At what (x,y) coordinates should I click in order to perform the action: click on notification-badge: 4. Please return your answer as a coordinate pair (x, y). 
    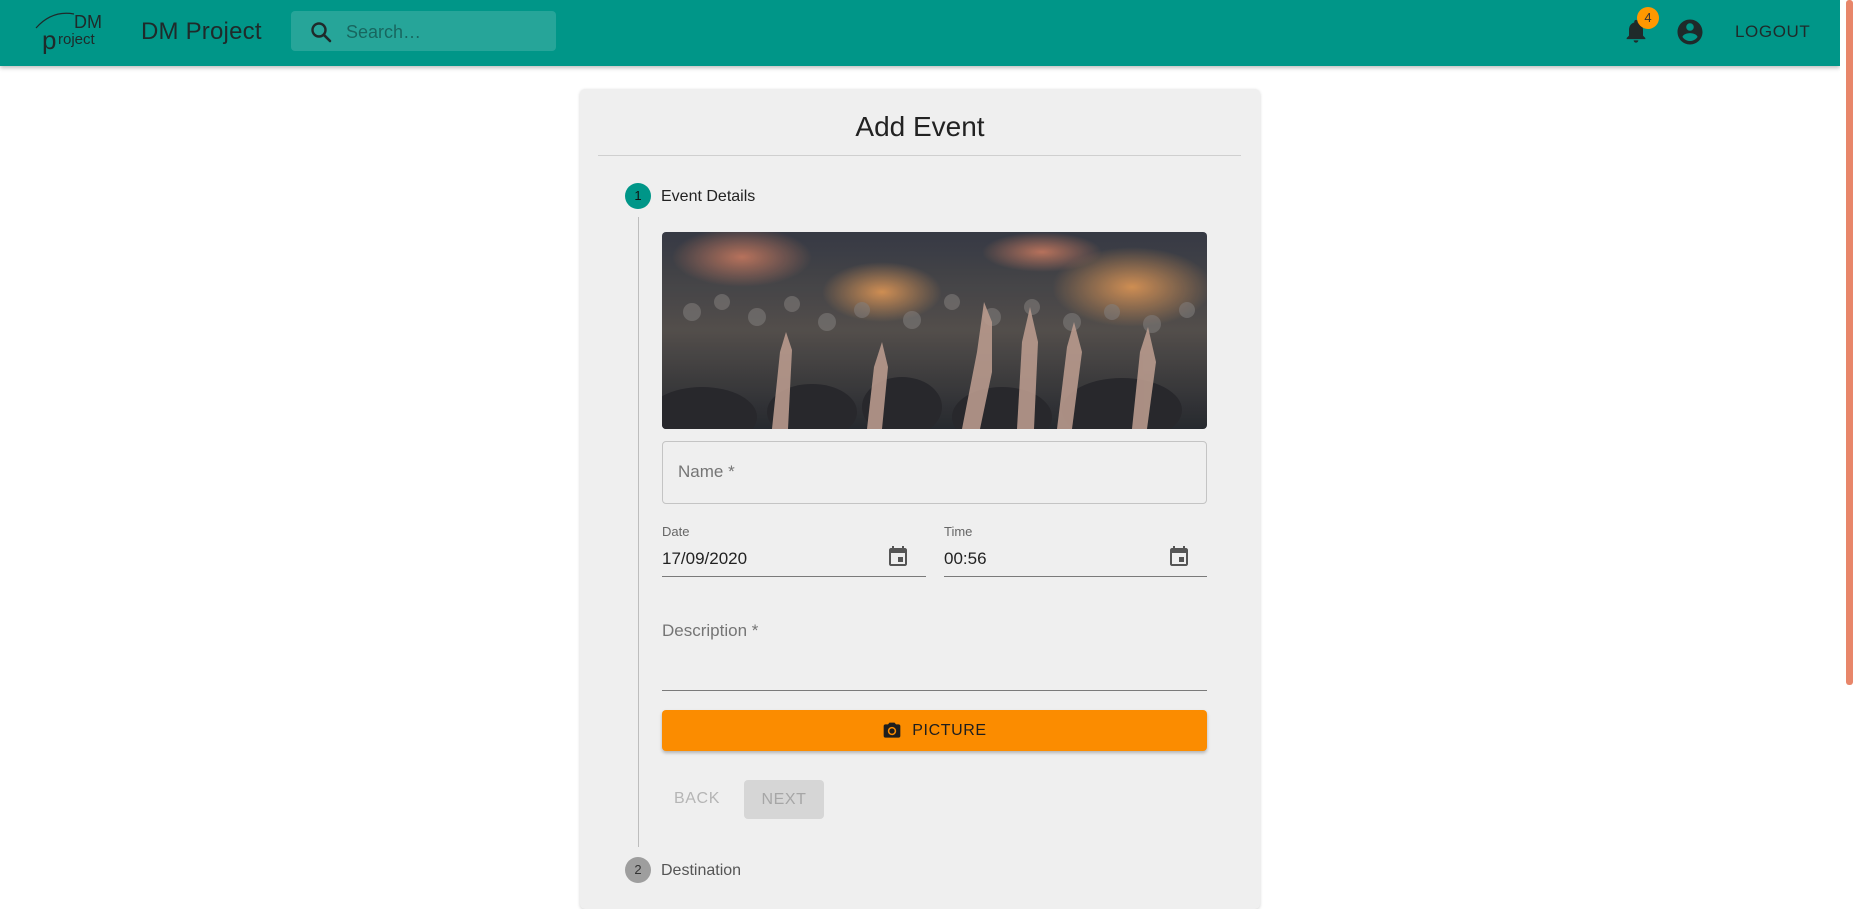
    Looking at the image, I should click on (1648, 18).